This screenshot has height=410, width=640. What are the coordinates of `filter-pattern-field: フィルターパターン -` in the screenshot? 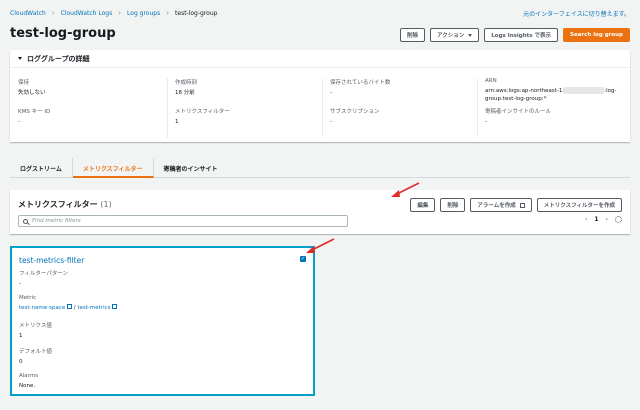 It's located at (43, 278).